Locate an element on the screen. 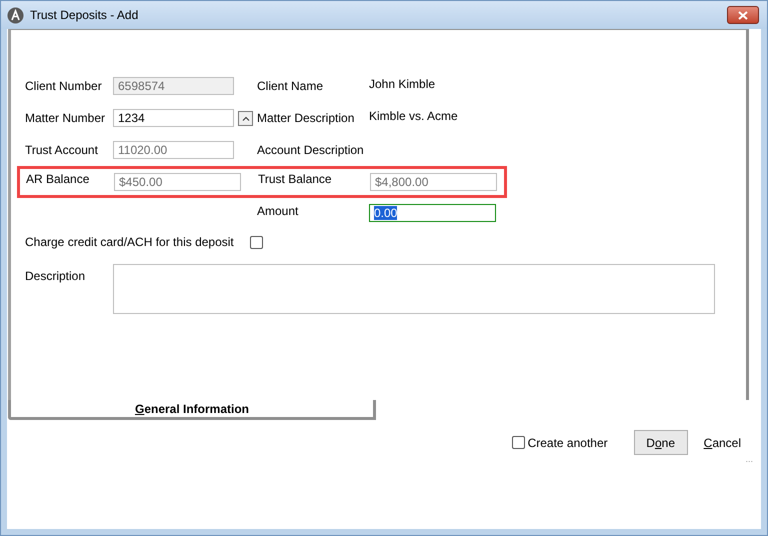  field-label: Trust Balance is located at coordinates (295, 179).